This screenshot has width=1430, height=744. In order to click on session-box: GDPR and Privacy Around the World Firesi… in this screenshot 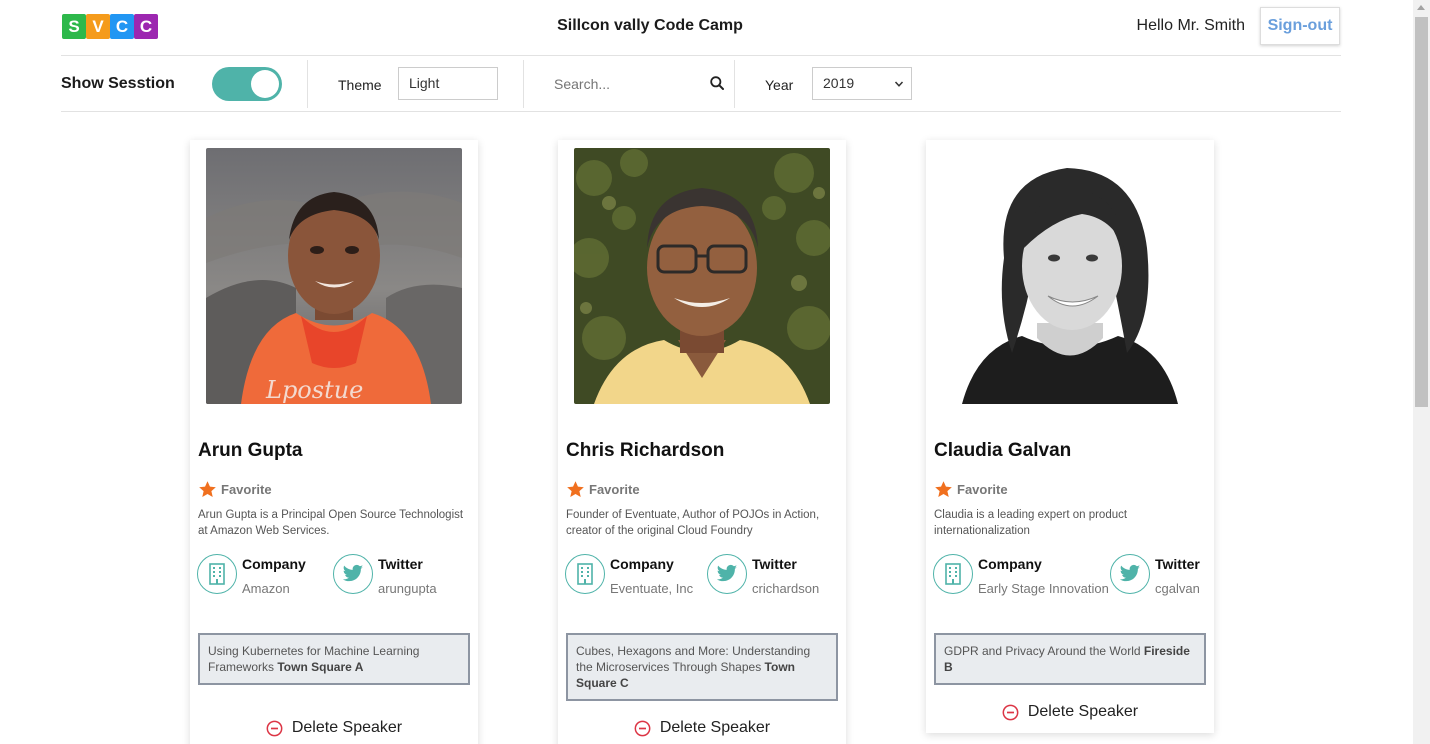, I will do `click(1070, 659)`.